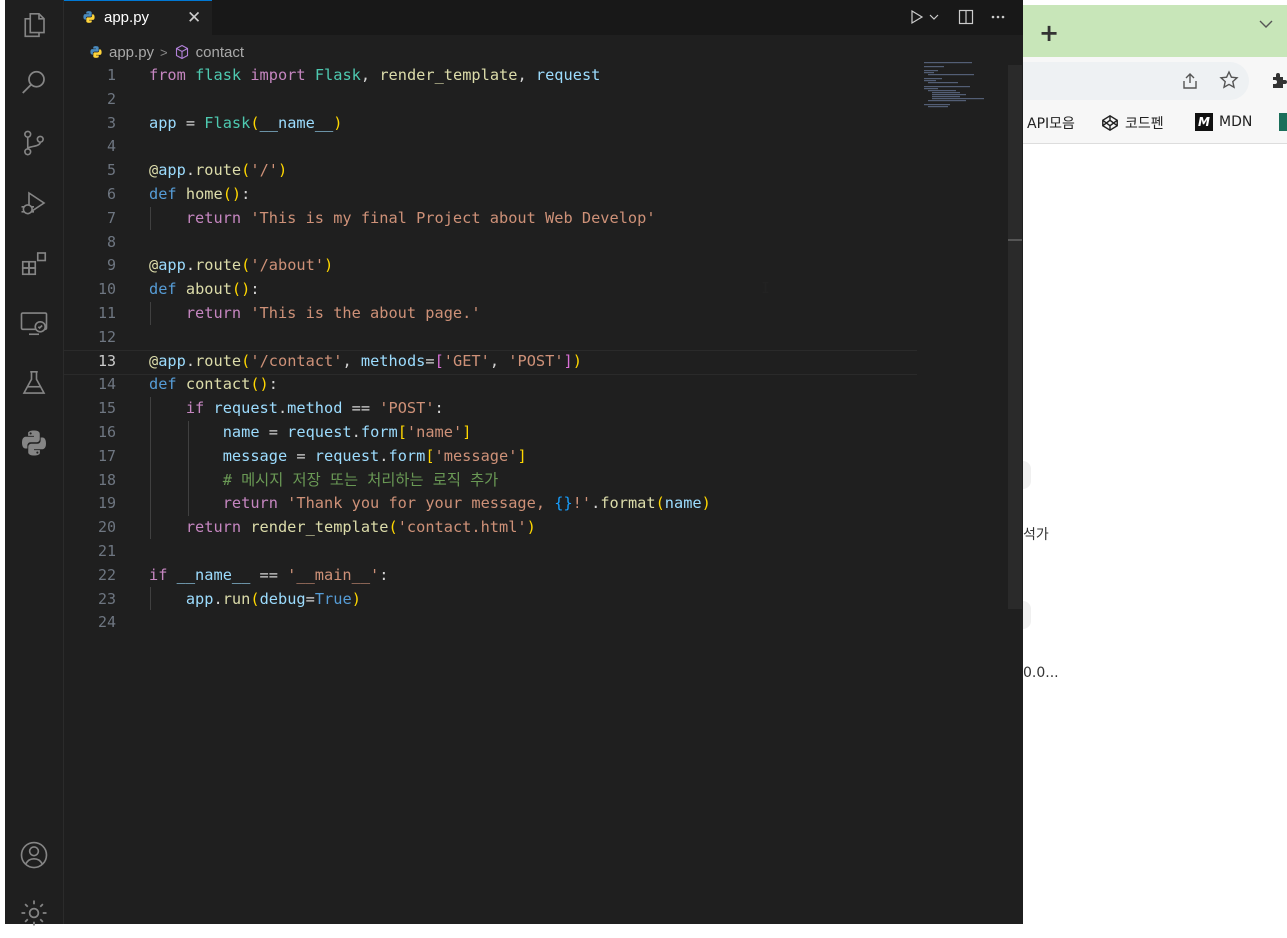 This screenshot has width=1287, height=938. Describe the element at coordinates (490, 409) in the screenshot. I see `code-line: 15 if request.method == 'POST':` at that location.